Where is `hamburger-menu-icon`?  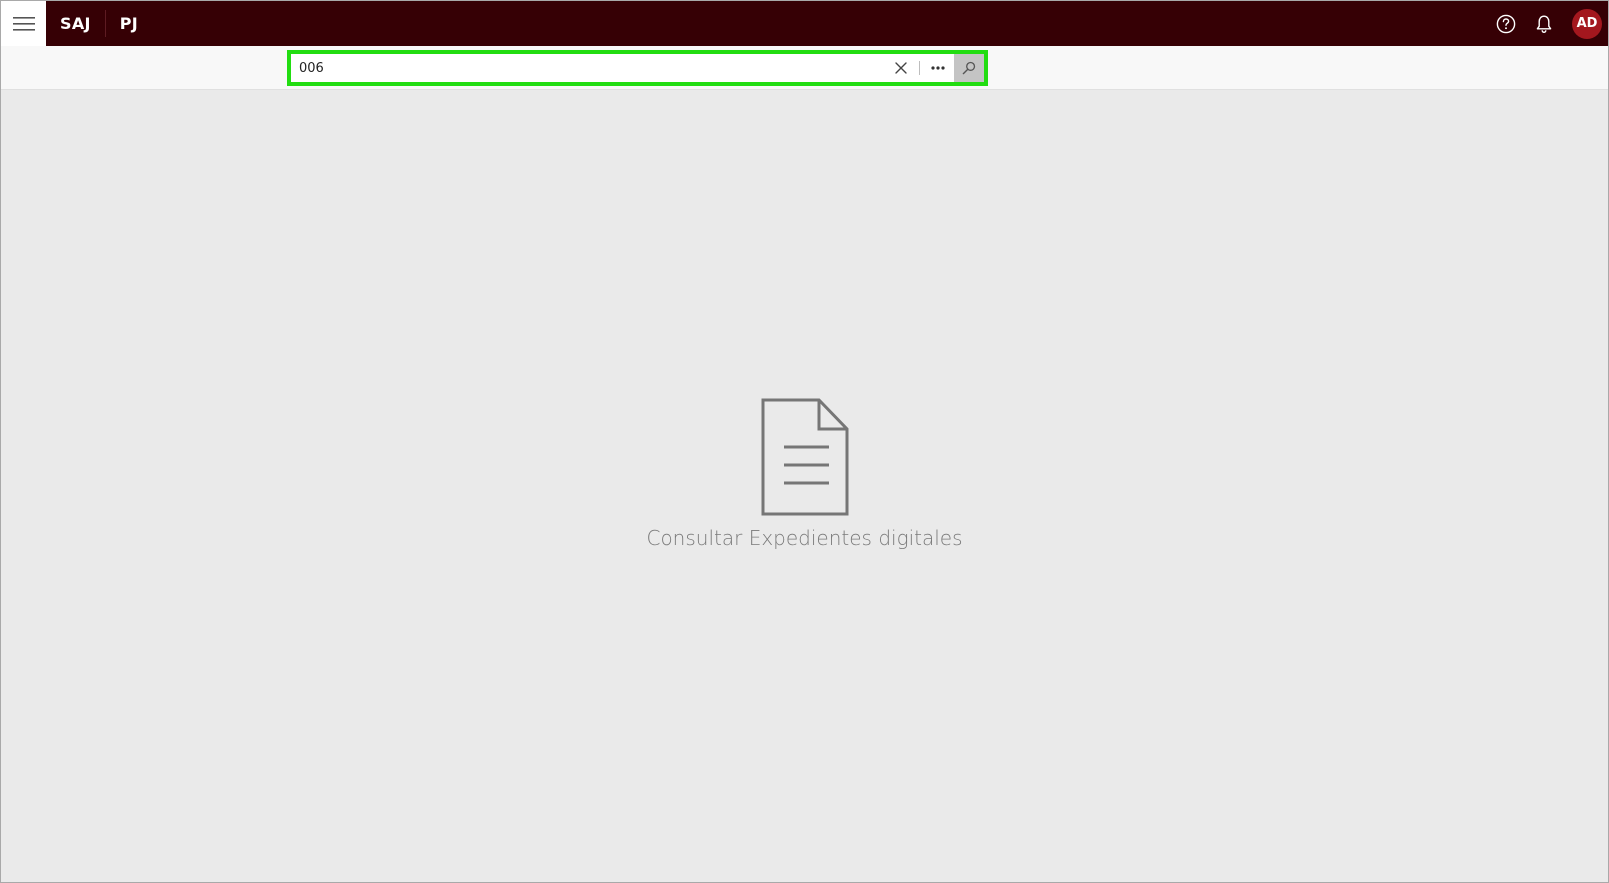
hamburger-menu-icon is located at coordinates (23, 23).